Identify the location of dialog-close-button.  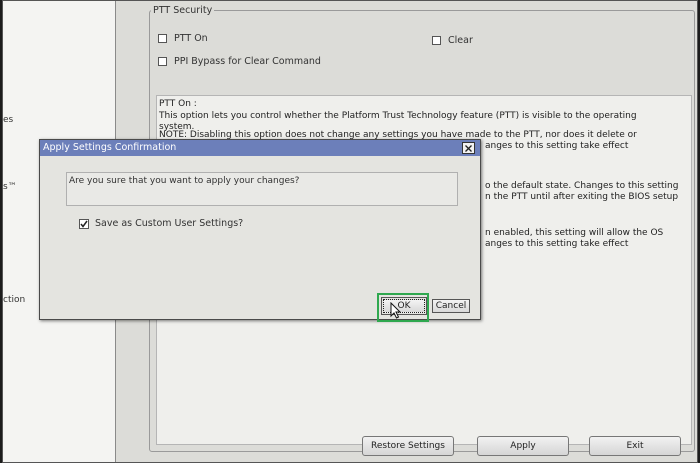
(468, 148).